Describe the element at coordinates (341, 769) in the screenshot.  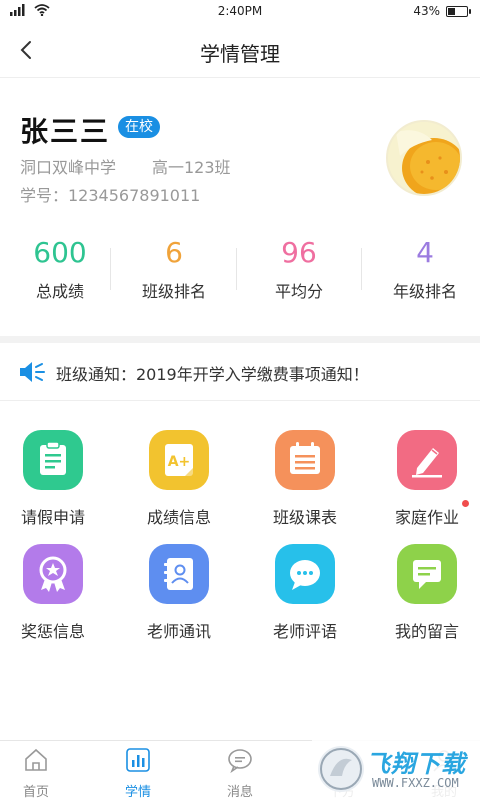
I see `watermark-logo-icon` at that location.